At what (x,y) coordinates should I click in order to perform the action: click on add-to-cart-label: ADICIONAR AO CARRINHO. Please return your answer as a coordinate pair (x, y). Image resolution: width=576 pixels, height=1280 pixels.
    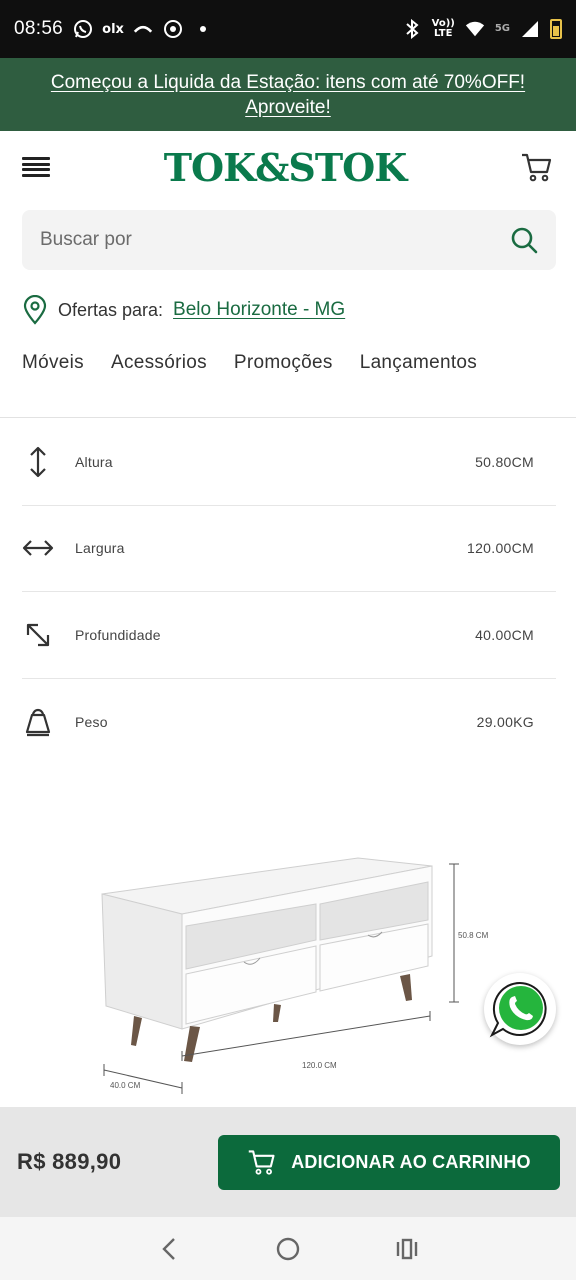
    Looking at the image, I should click on (411, 1161).